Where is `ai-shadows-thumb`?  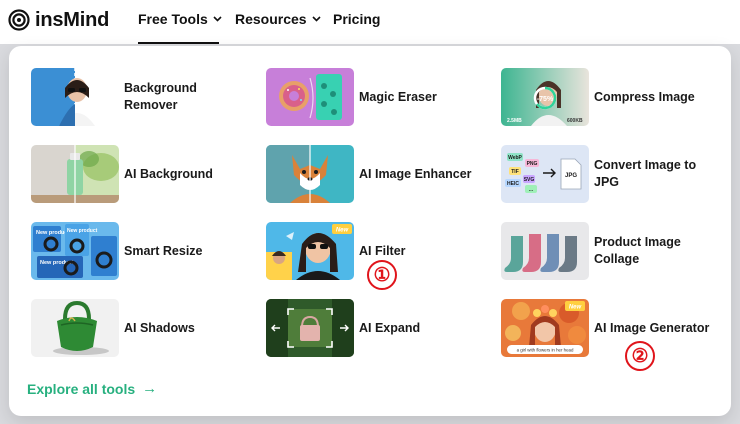
ai-shadows-thumb is located at coordinates (75, 328).